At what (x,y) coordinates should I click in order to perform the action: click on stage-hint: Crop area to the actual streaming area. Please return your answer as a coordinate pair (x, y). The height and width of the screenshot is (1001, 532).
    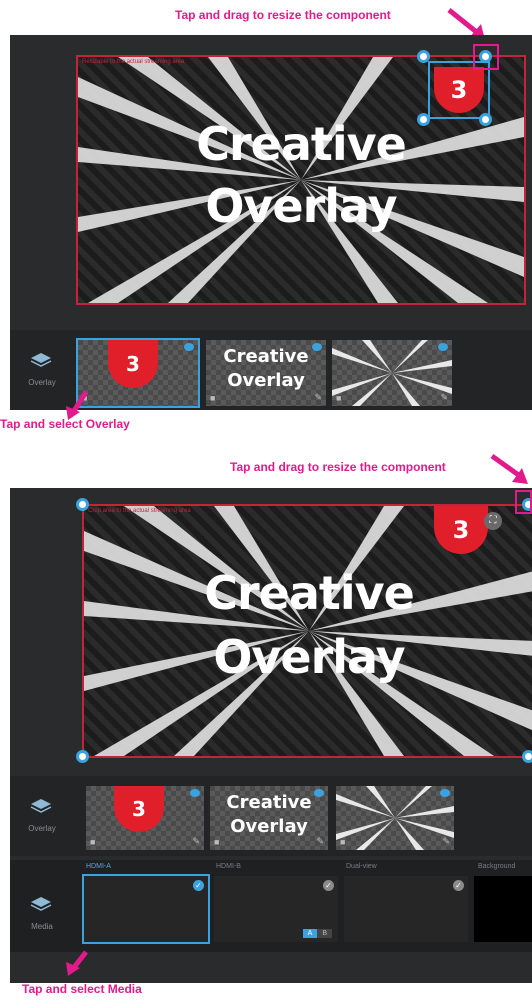
    Looking at the image, I should click on (139, 511).